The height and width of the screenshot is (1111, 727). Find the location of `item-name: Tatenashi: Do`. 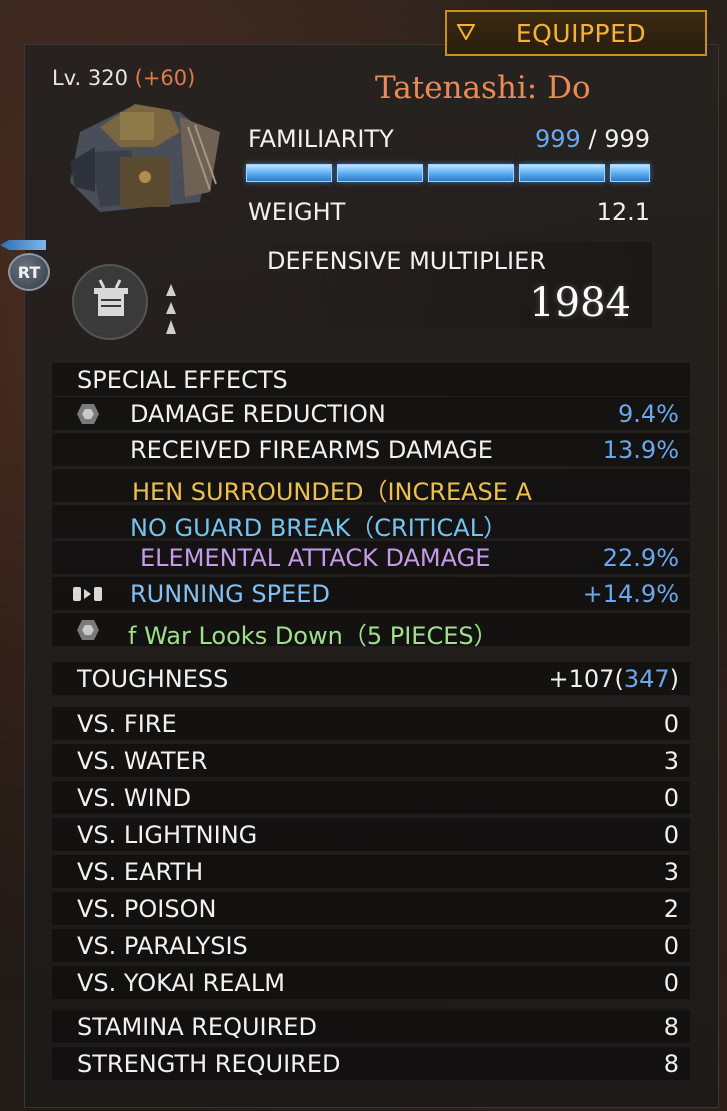

item-name: Tatenashi: Do is located at coordinates (483, 88).